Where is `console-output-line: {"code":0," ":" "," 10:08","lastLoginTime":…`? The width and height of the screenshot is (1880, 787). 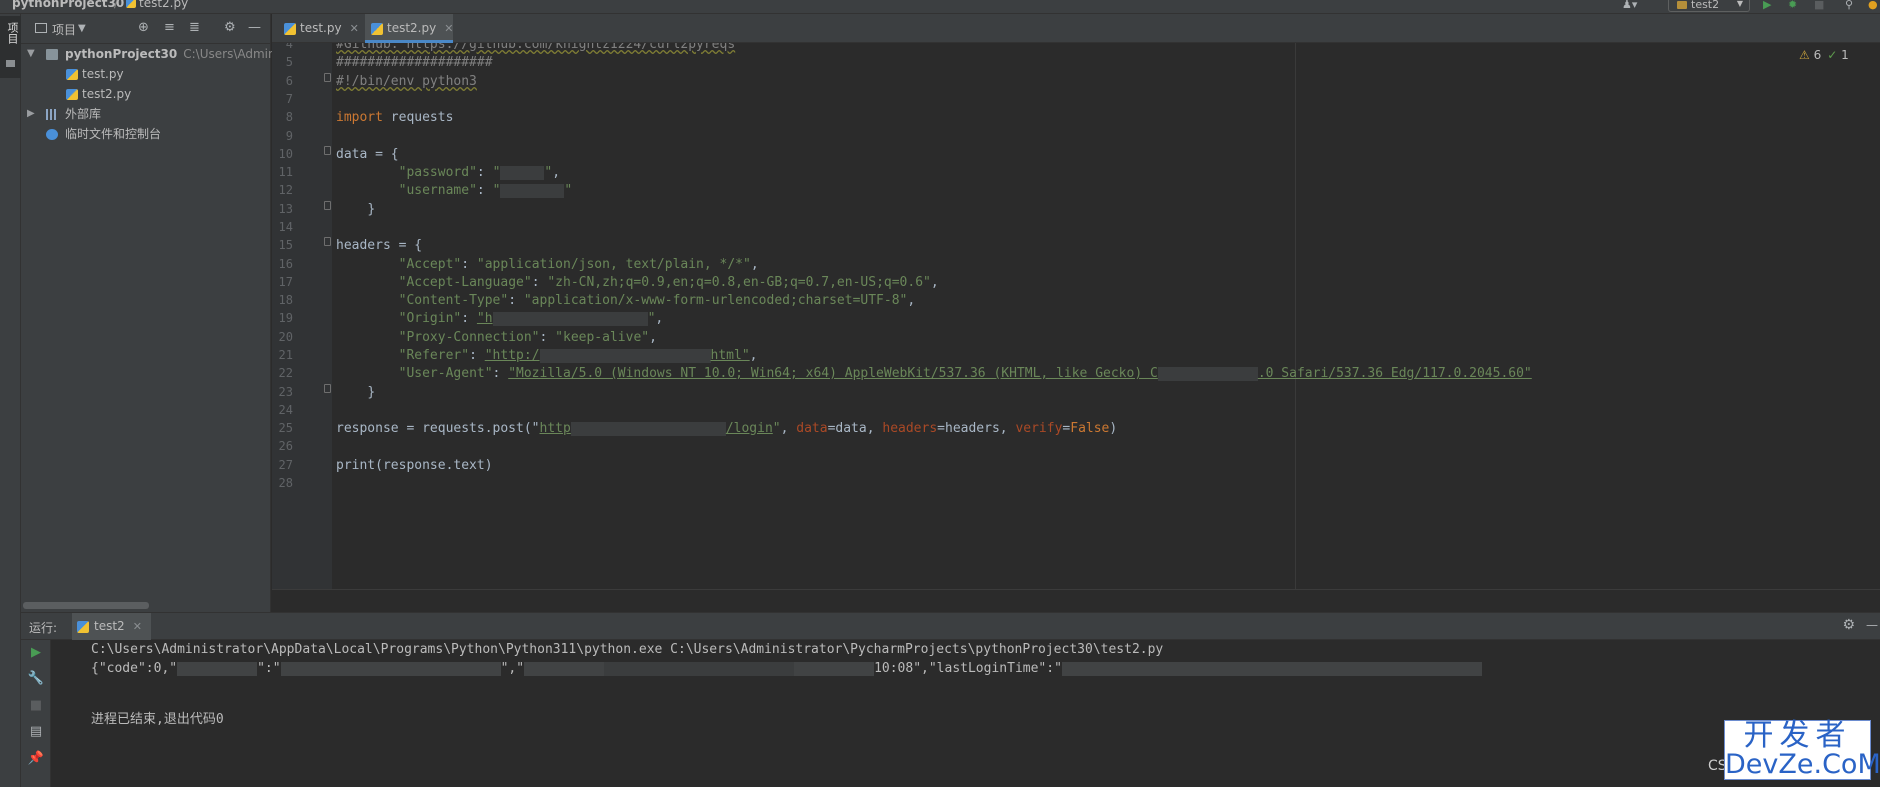 console-output-line: {"code":0," ":" "," 10:08","lastLoginTime":… is located at coordinates (786, 668).